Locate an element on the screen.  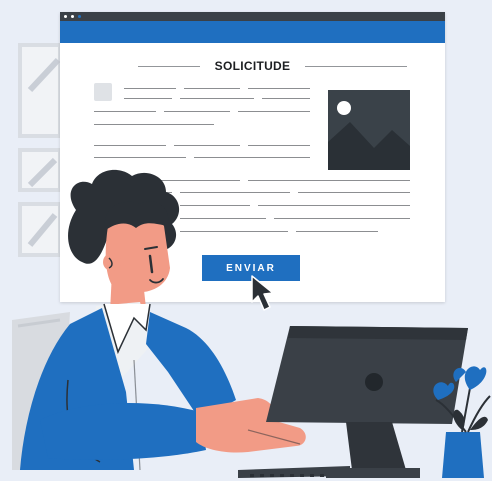
monitor-stand is located at coordinates (376, 446).